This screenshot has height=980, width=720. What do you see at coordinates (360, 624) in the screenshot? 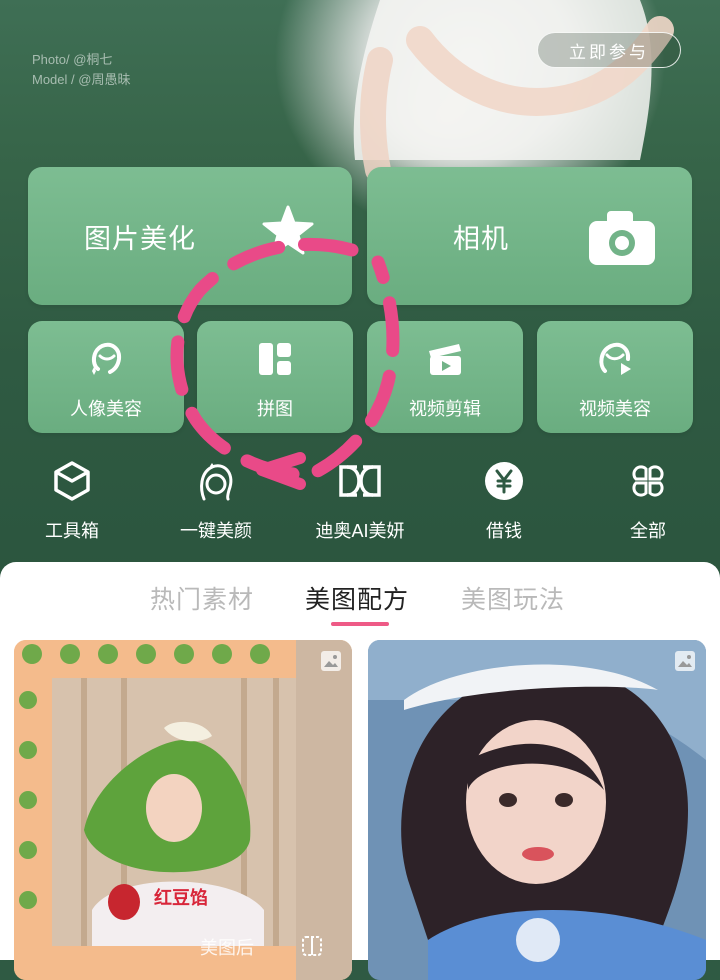
I see `active-tab-indicator` at bounding box center [360, 624].